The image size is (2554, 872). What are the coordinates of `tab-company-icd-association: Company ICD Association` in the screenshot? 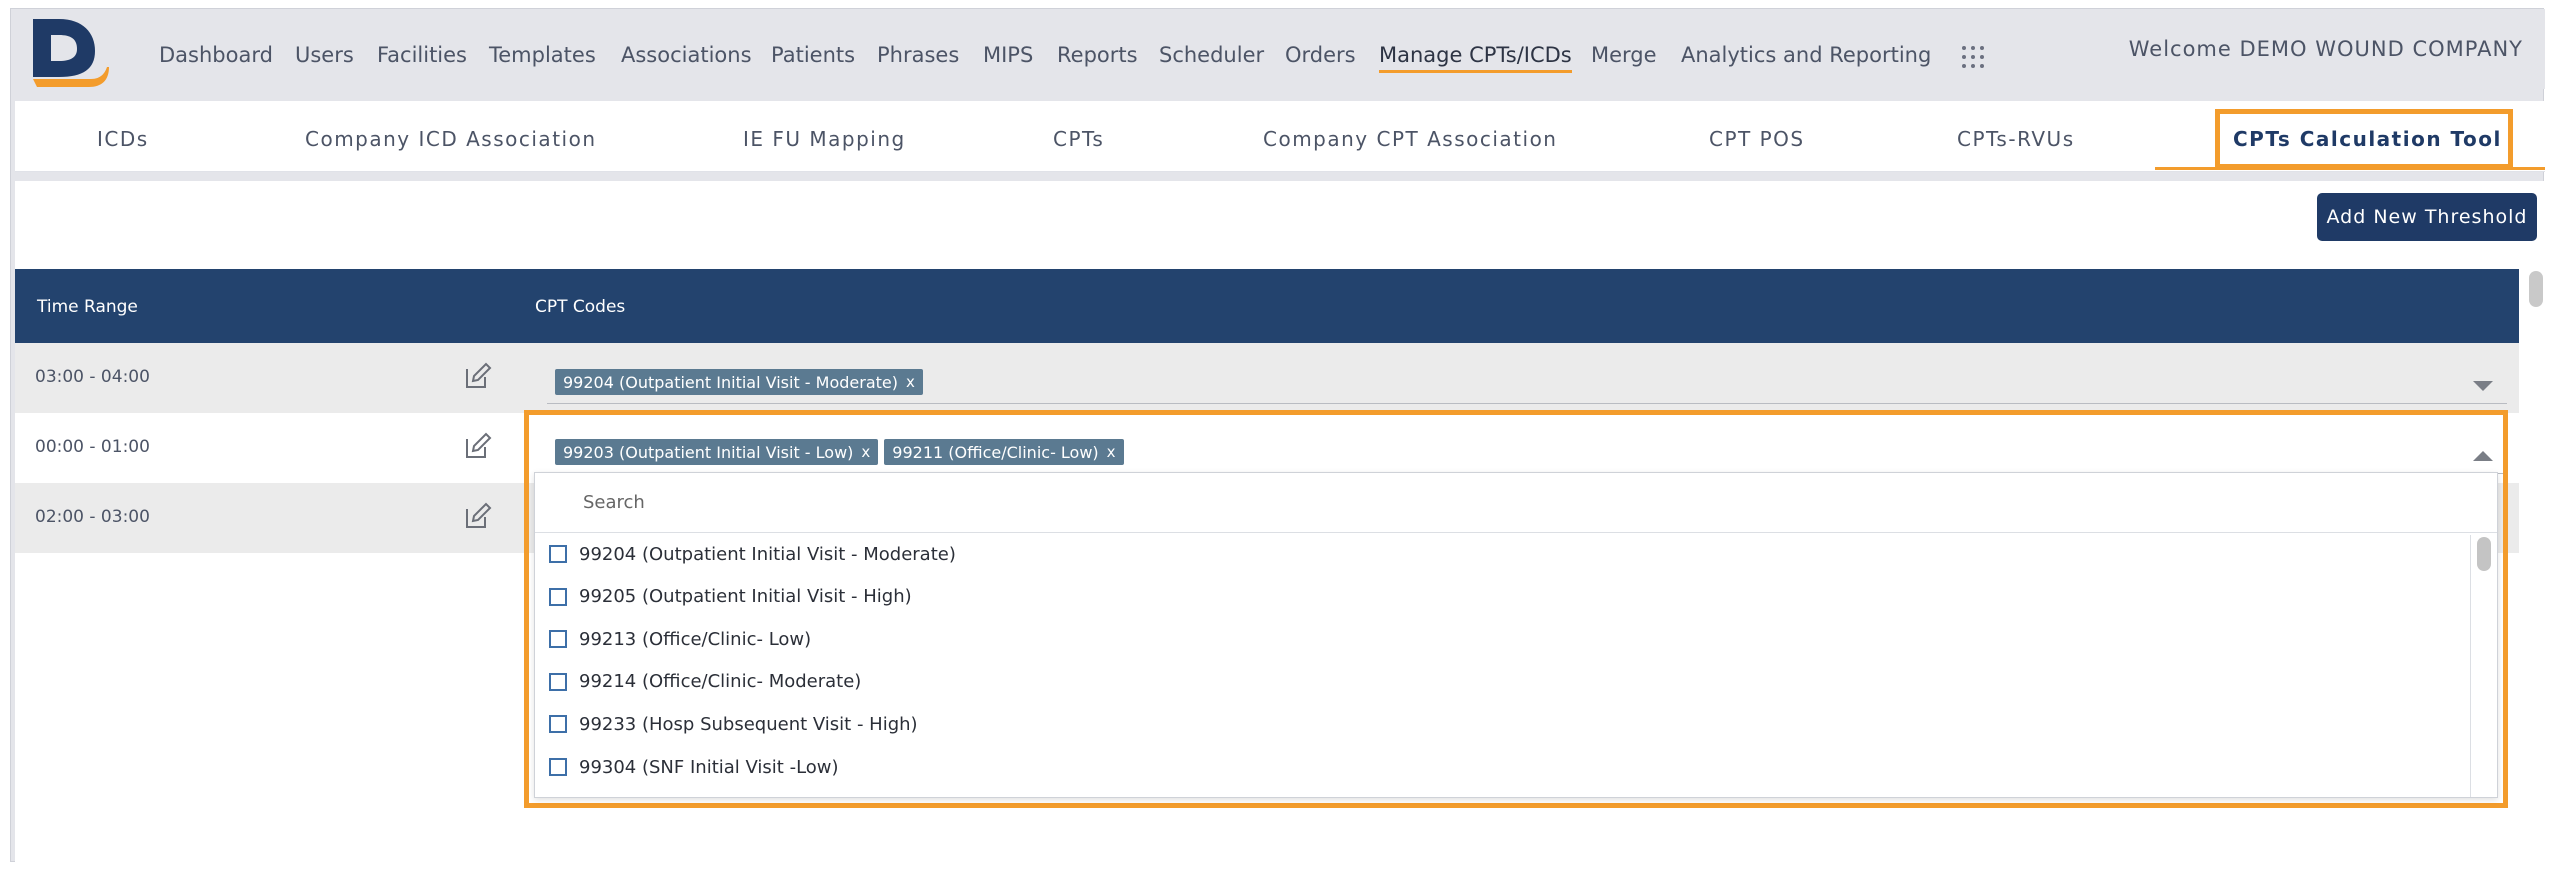 It's located at (451, 139).